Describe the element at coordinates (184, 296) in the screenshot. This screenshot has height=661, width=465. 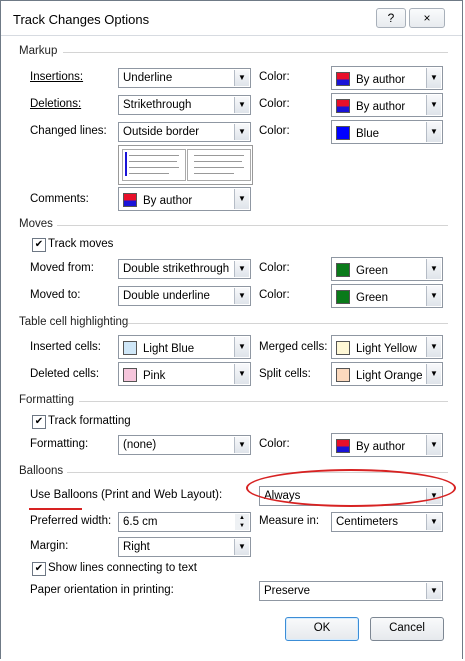
I see `moved-to-select: Double underline ▼` at that location.